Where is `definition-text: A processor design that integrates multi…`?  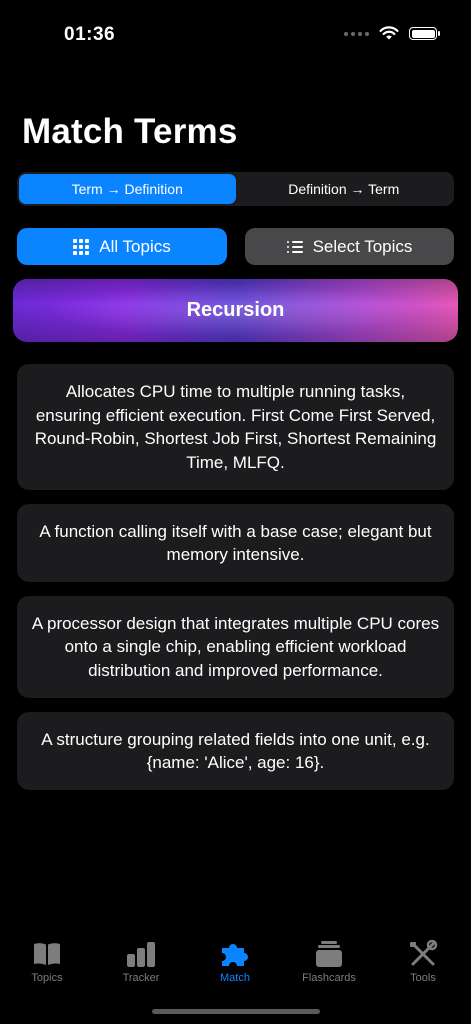 definition-text: A processor design that integrates multi… is located at coordinates (235, 646).